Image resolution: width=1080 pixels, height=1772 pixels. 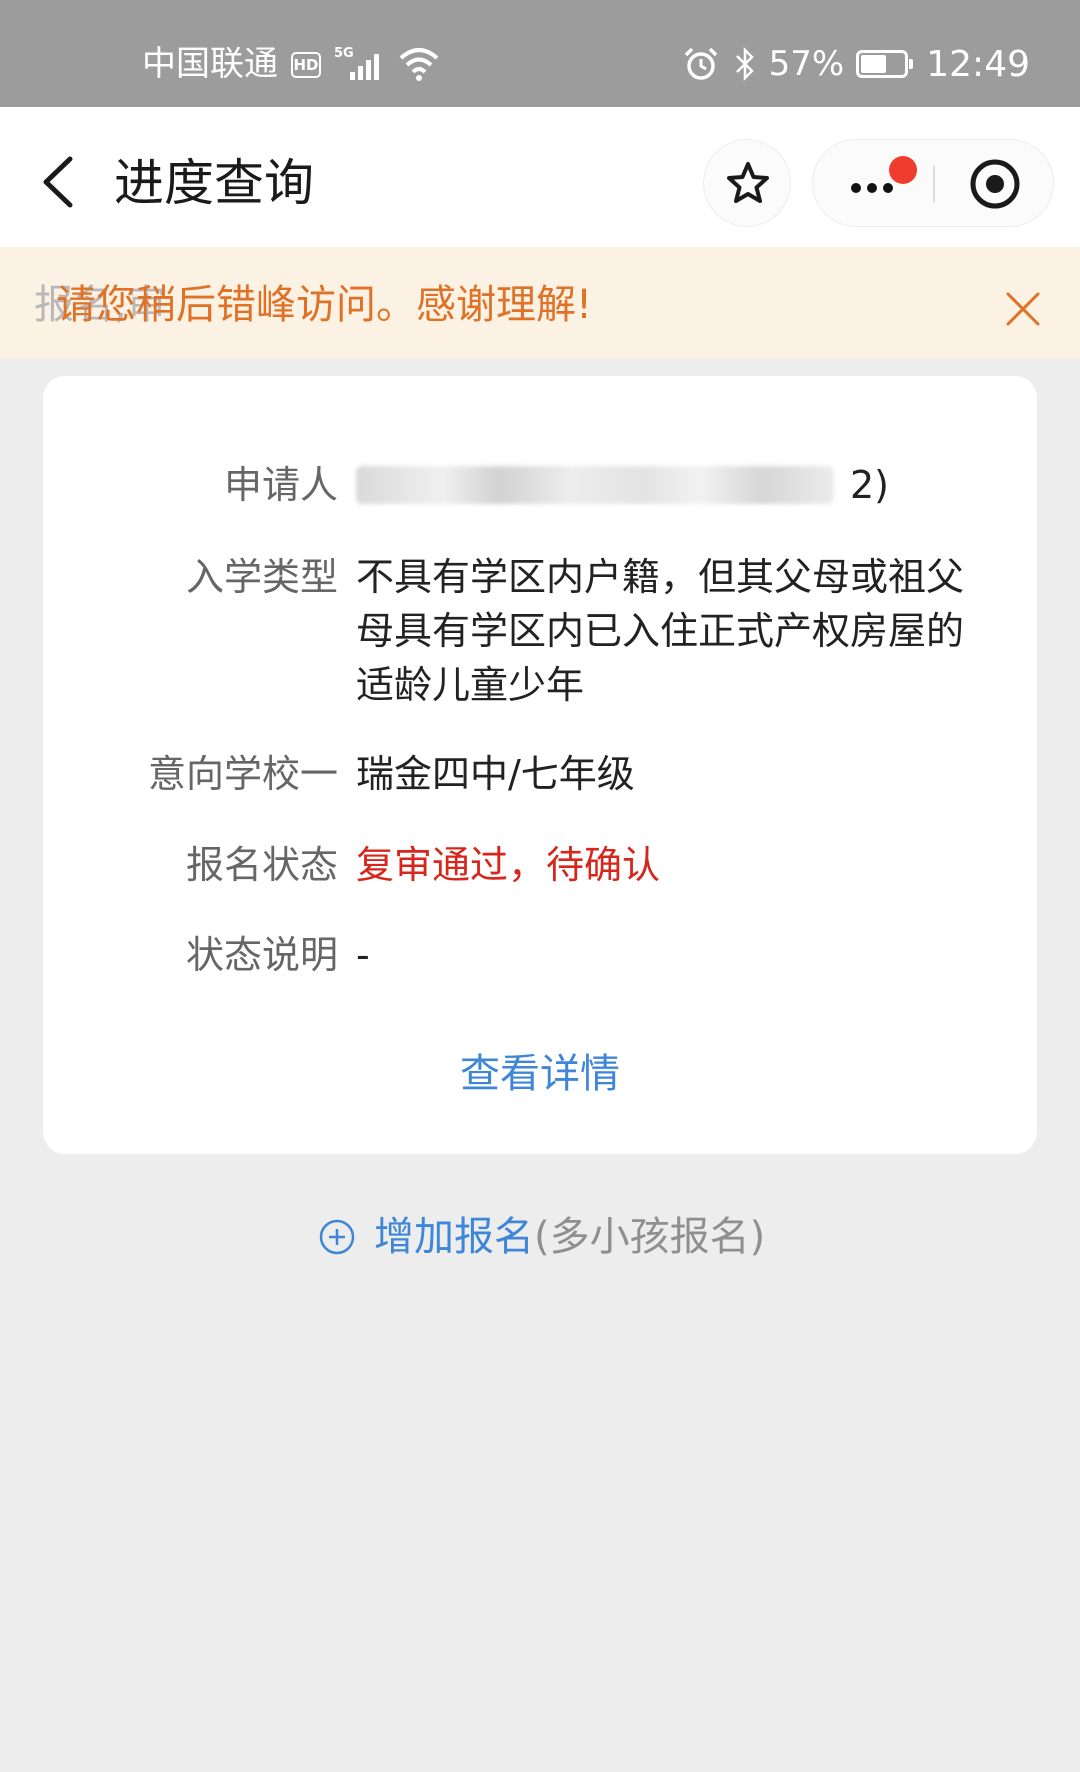 I want to click on exit-mini-program-button, so click(x=995, y=184).